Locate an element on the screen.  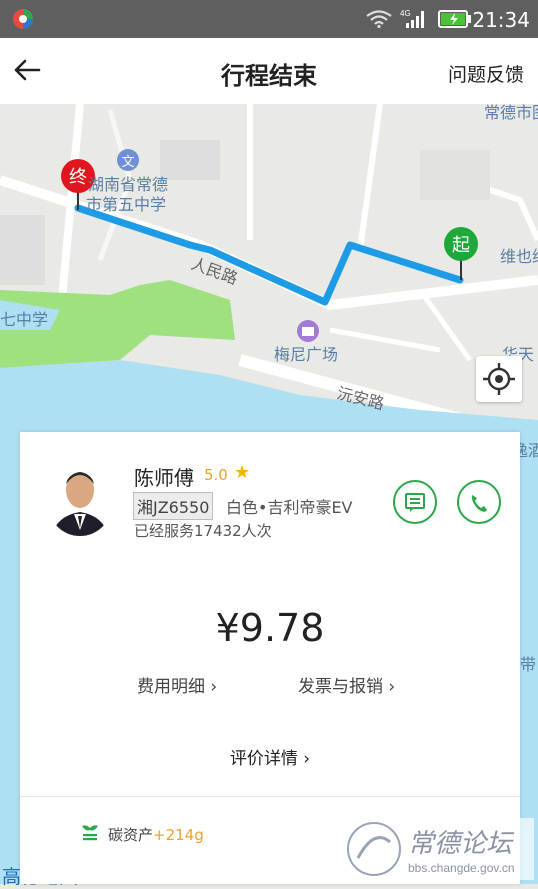
call-button is located at coordinates (479, 502).